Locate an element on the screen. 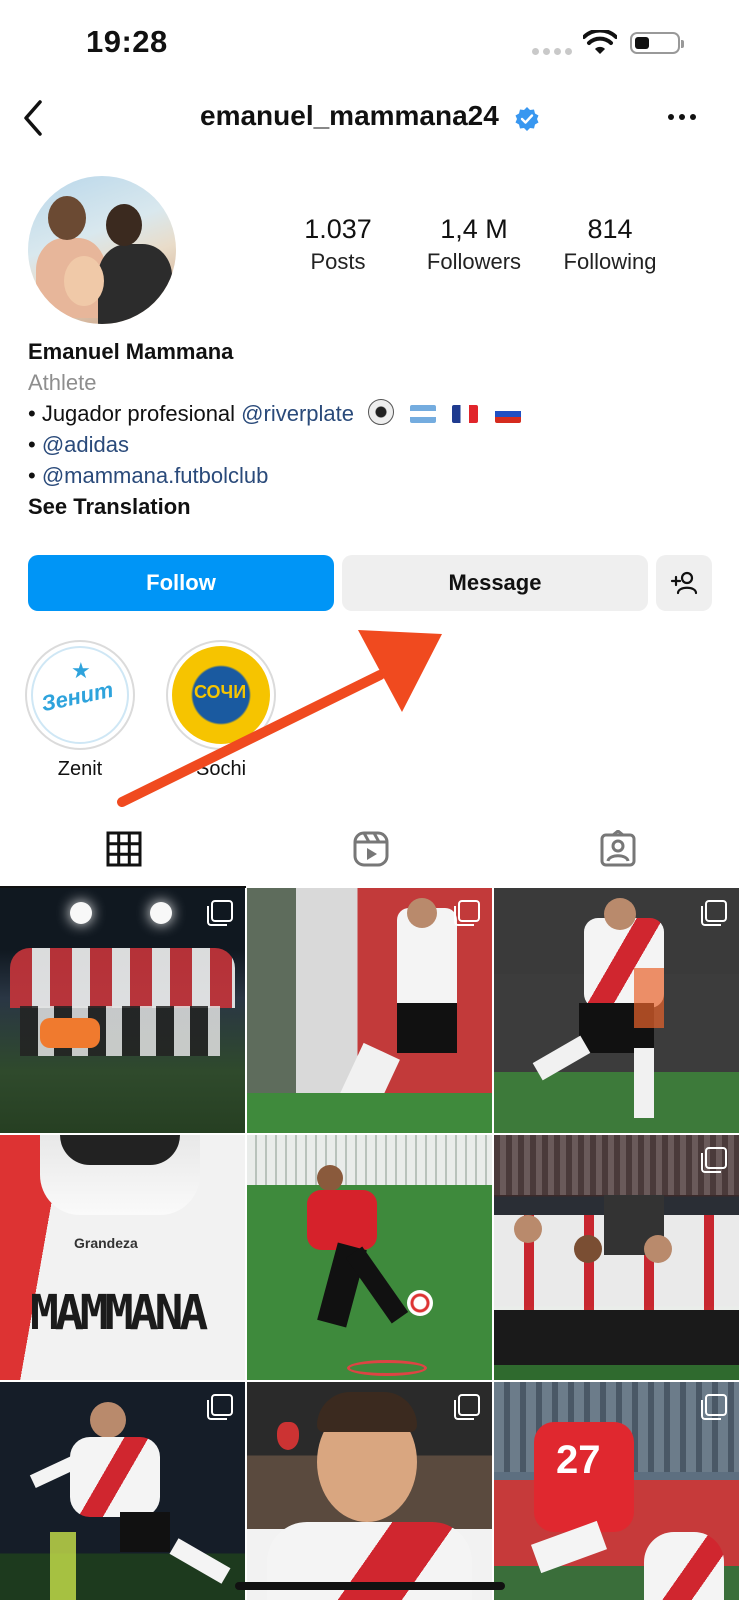  message-button: Message is located at coordinates (495, 583).